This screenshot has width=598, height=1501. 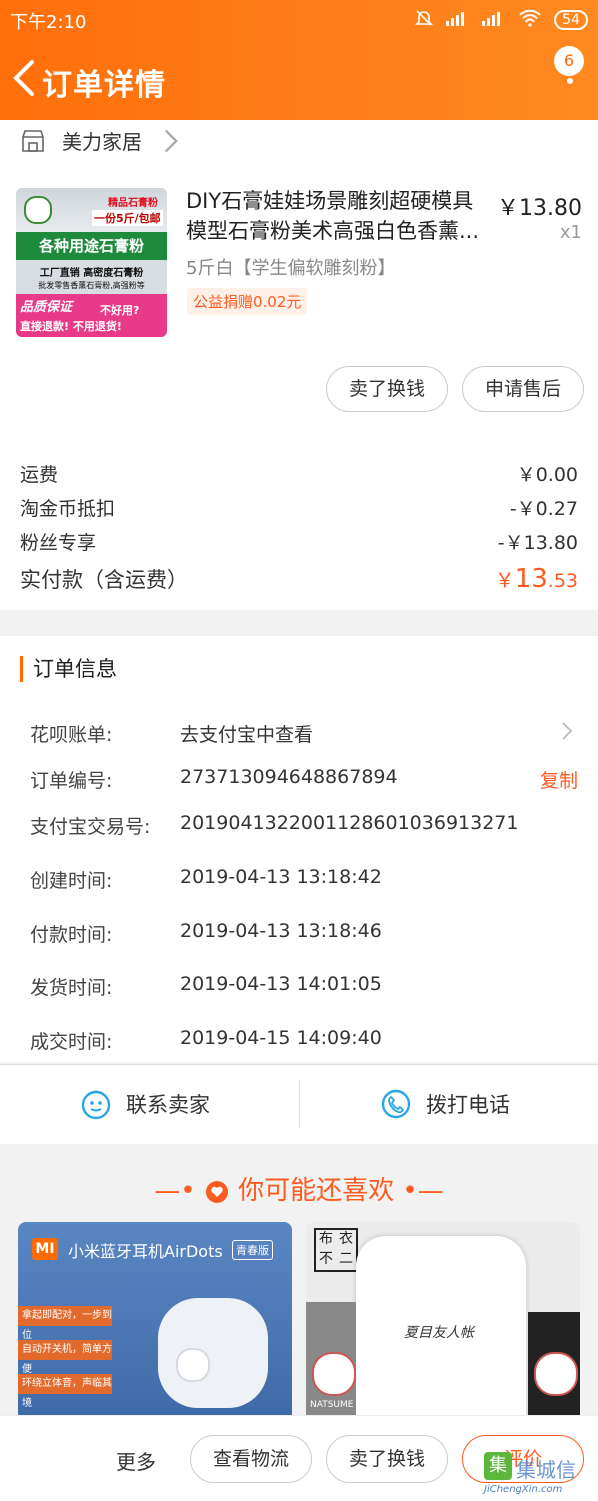 I want to click on image-text: 精品石膏粉, so click(x=133, y=203).